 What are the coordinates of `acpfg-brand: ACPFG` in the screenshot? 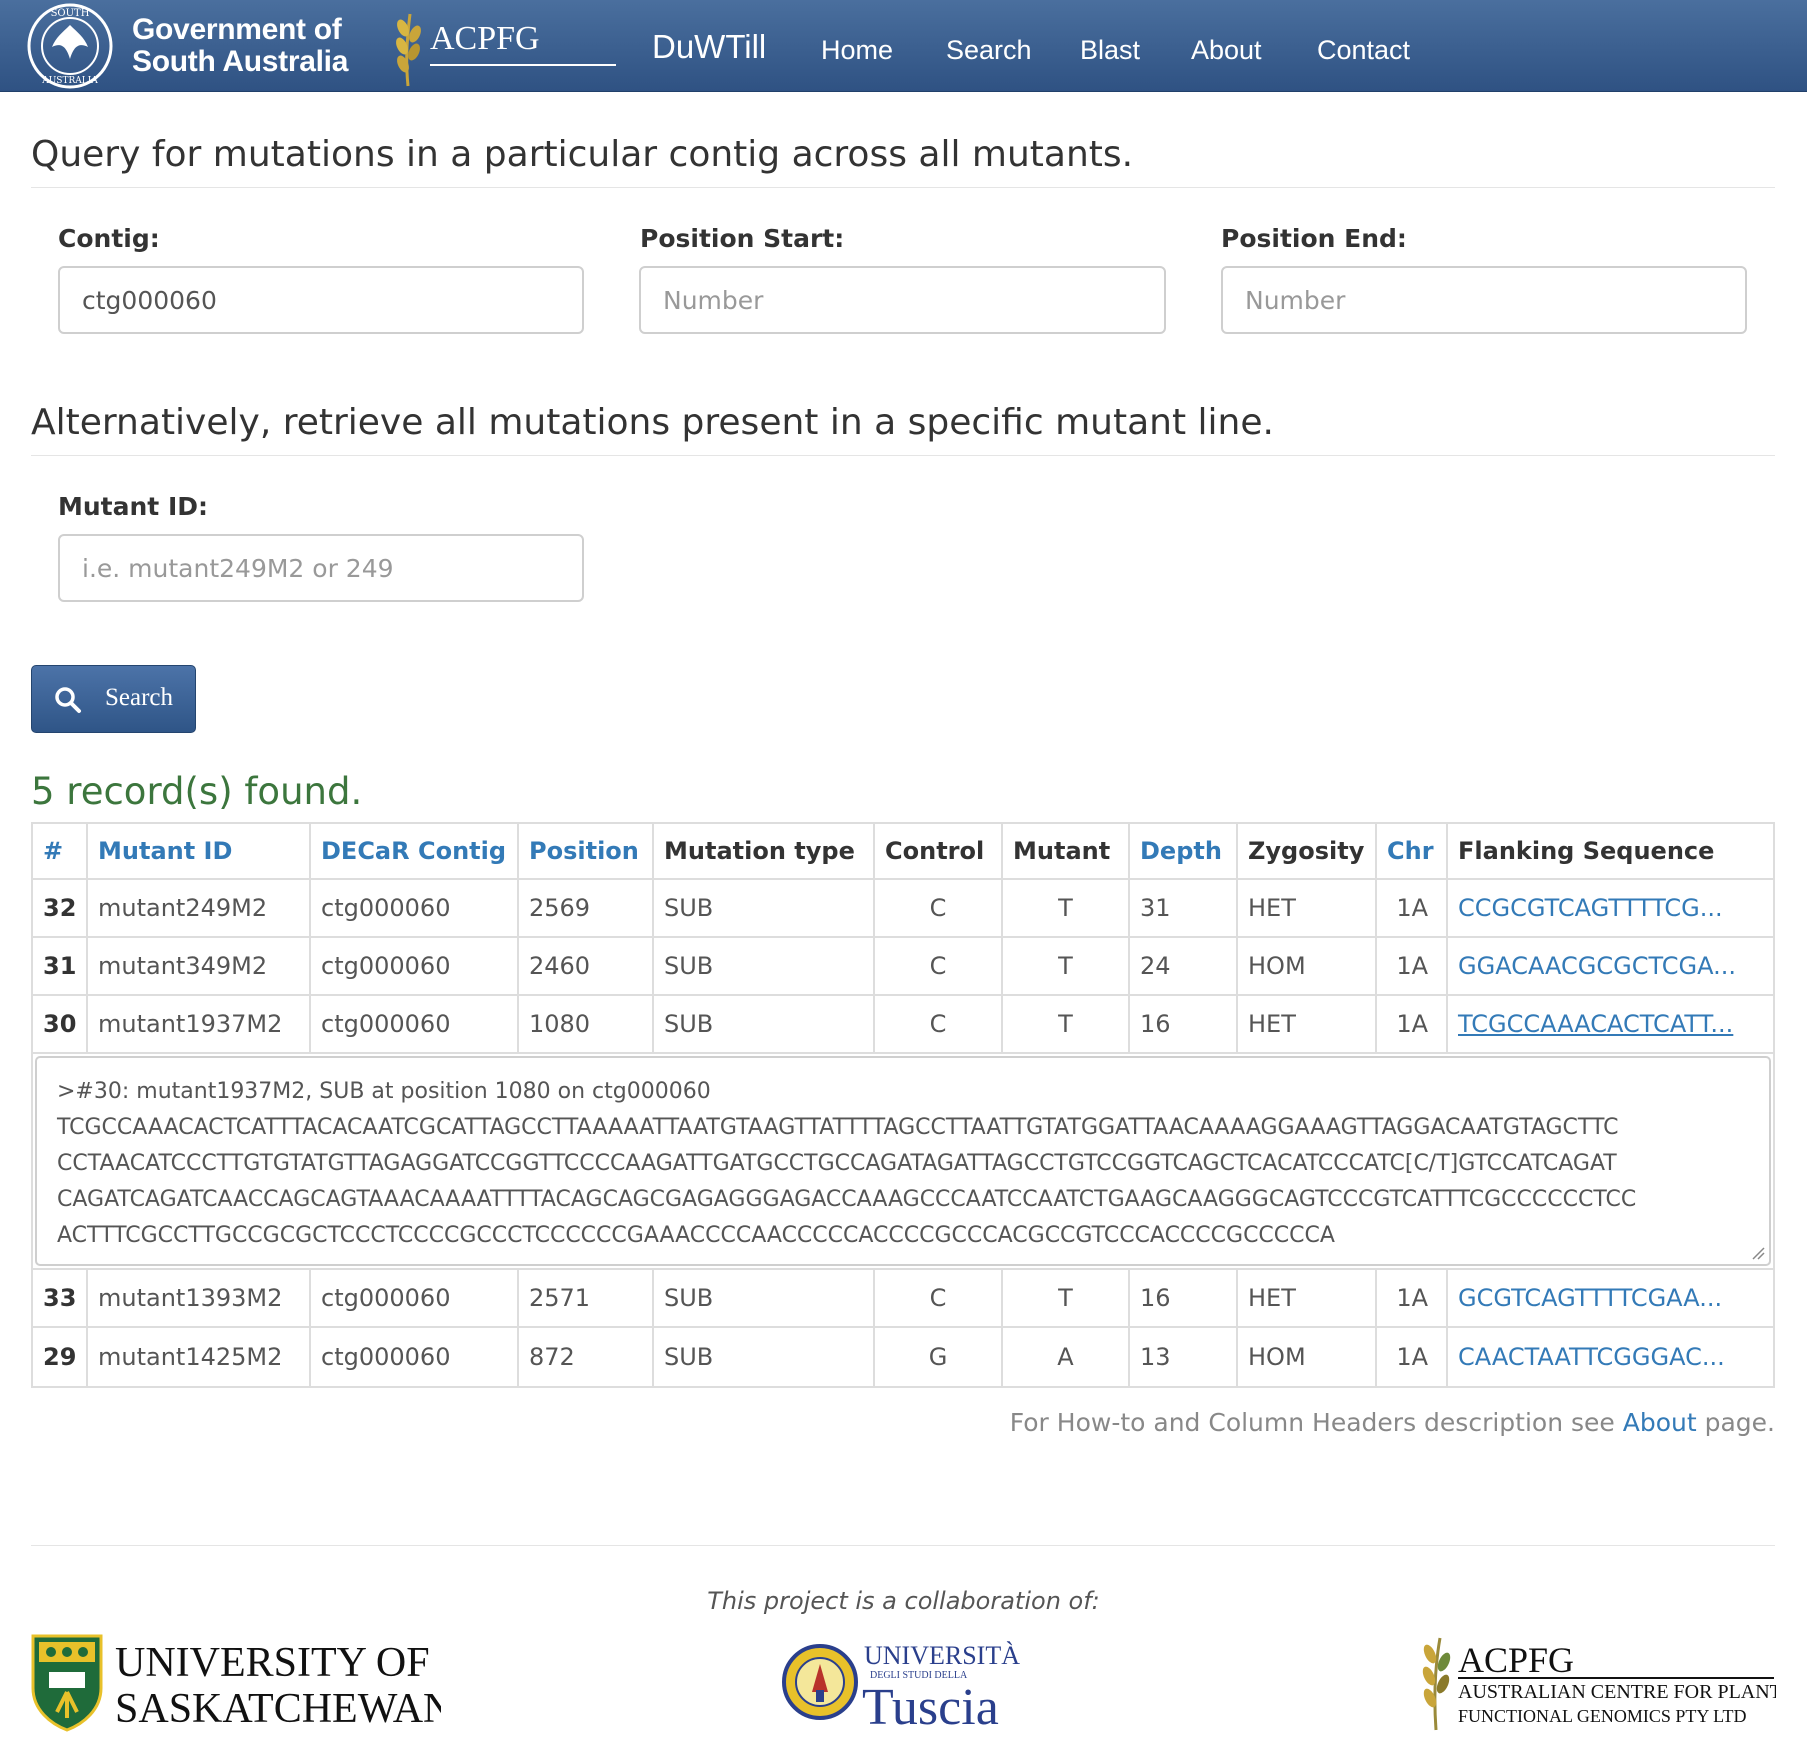 It's located at (523, 43).